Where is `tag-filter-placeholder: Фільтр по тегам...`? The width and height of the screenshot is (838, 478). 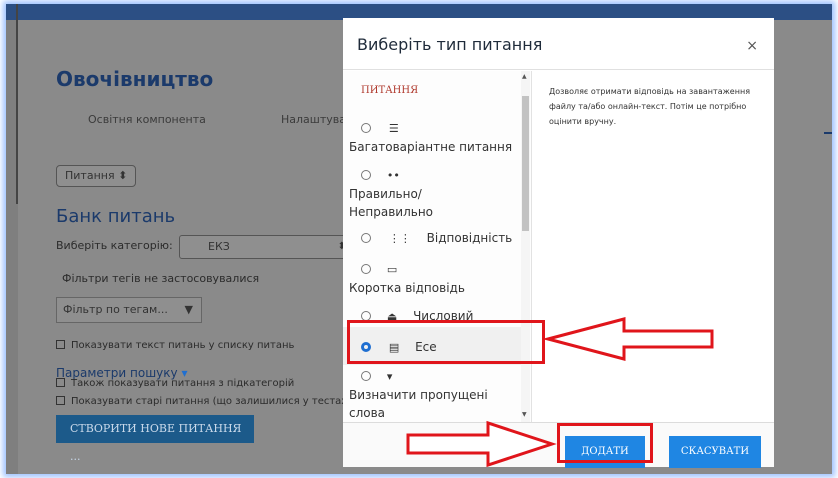 tag-filter-placeholder: Фільтр по тегам... is located at coordinates (115, 309).